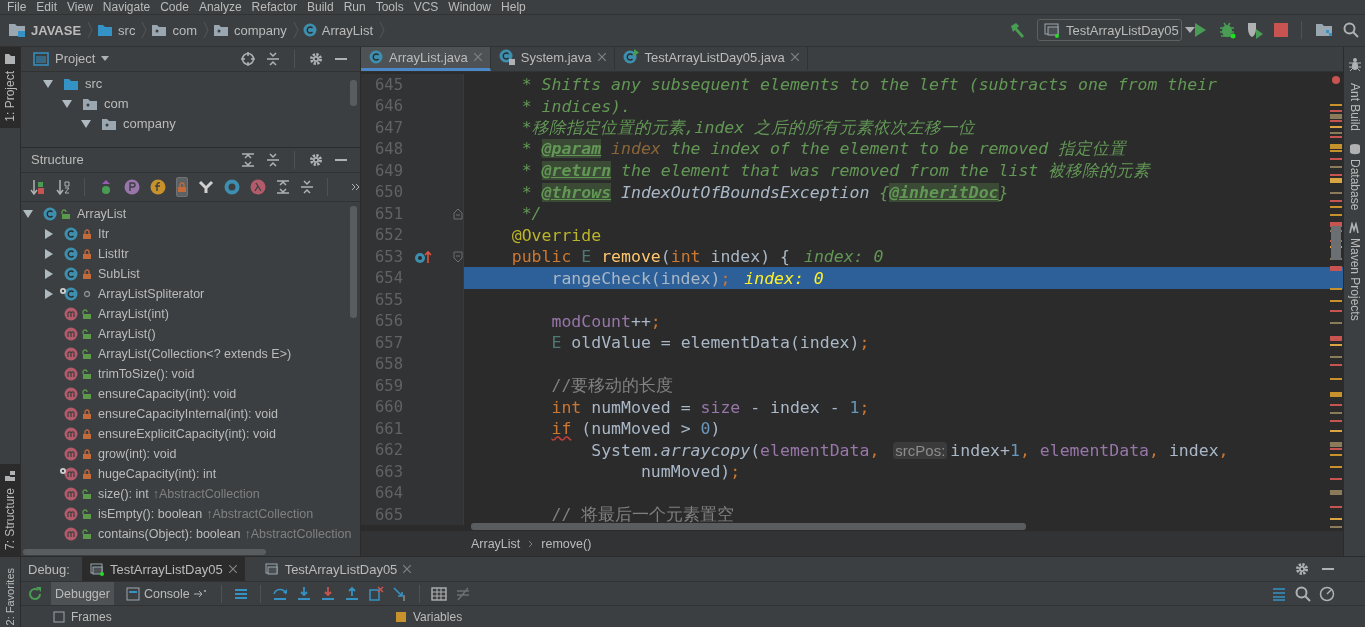  I want to click on ring-icon, so click(232, 186).